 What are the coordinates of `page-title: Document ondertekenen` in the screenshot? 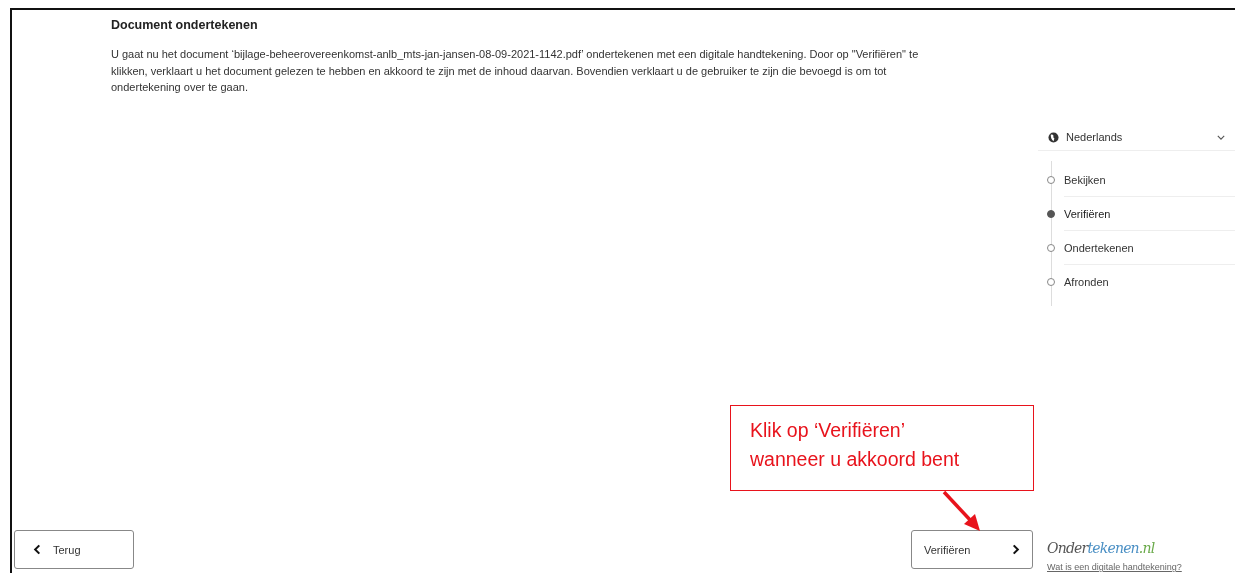 It's located at (185, 25).